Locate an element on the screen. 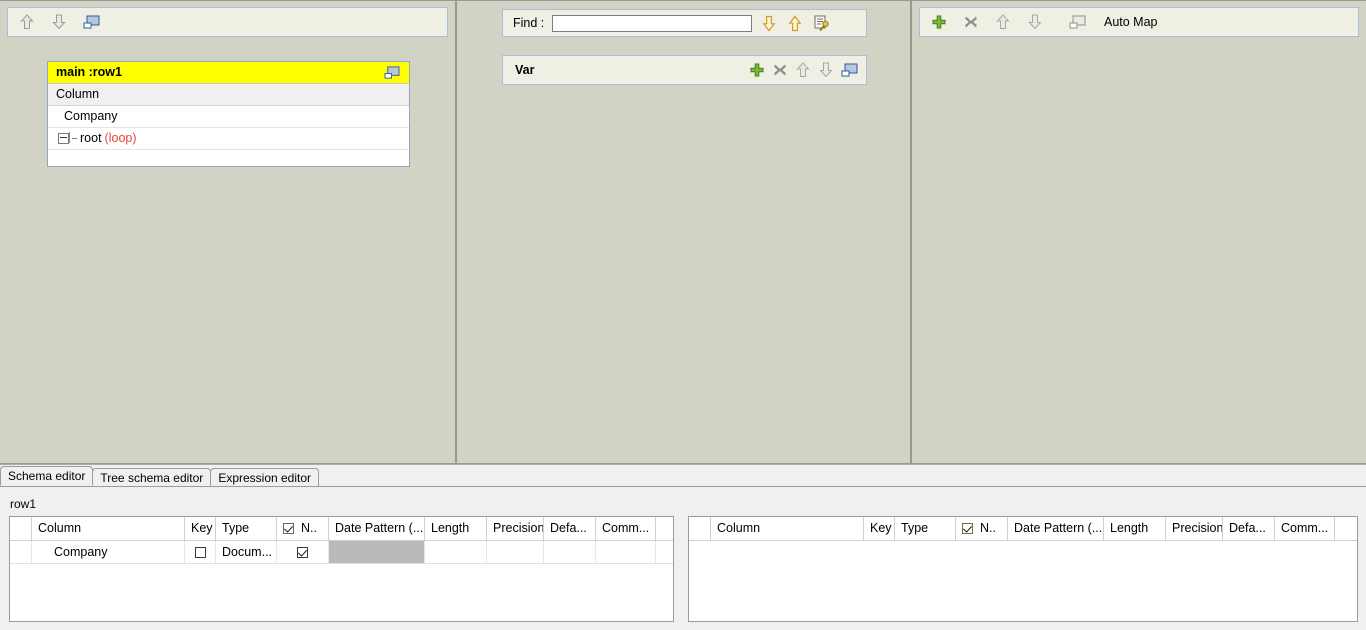 Image resolution: width=1366 pixels, height=630 pixels. row-comment-cell is located at coordinates (626, 552).